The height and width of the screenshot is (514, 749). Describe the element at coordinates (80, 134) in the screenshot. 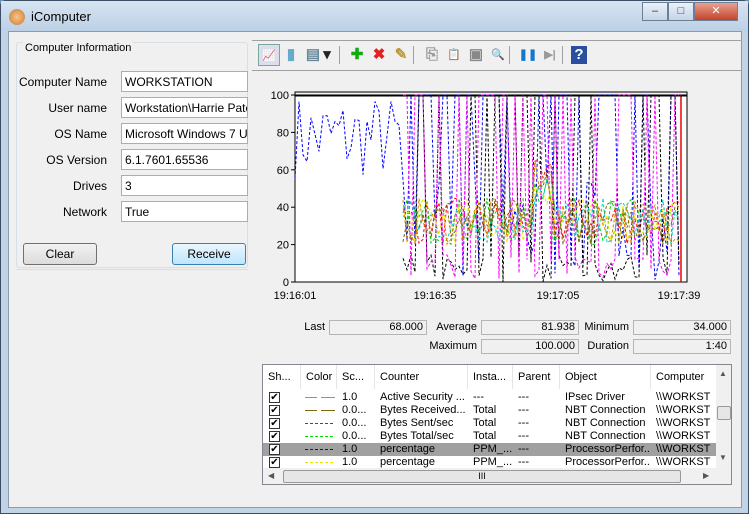

I see `field-label: OS Name` at that location.